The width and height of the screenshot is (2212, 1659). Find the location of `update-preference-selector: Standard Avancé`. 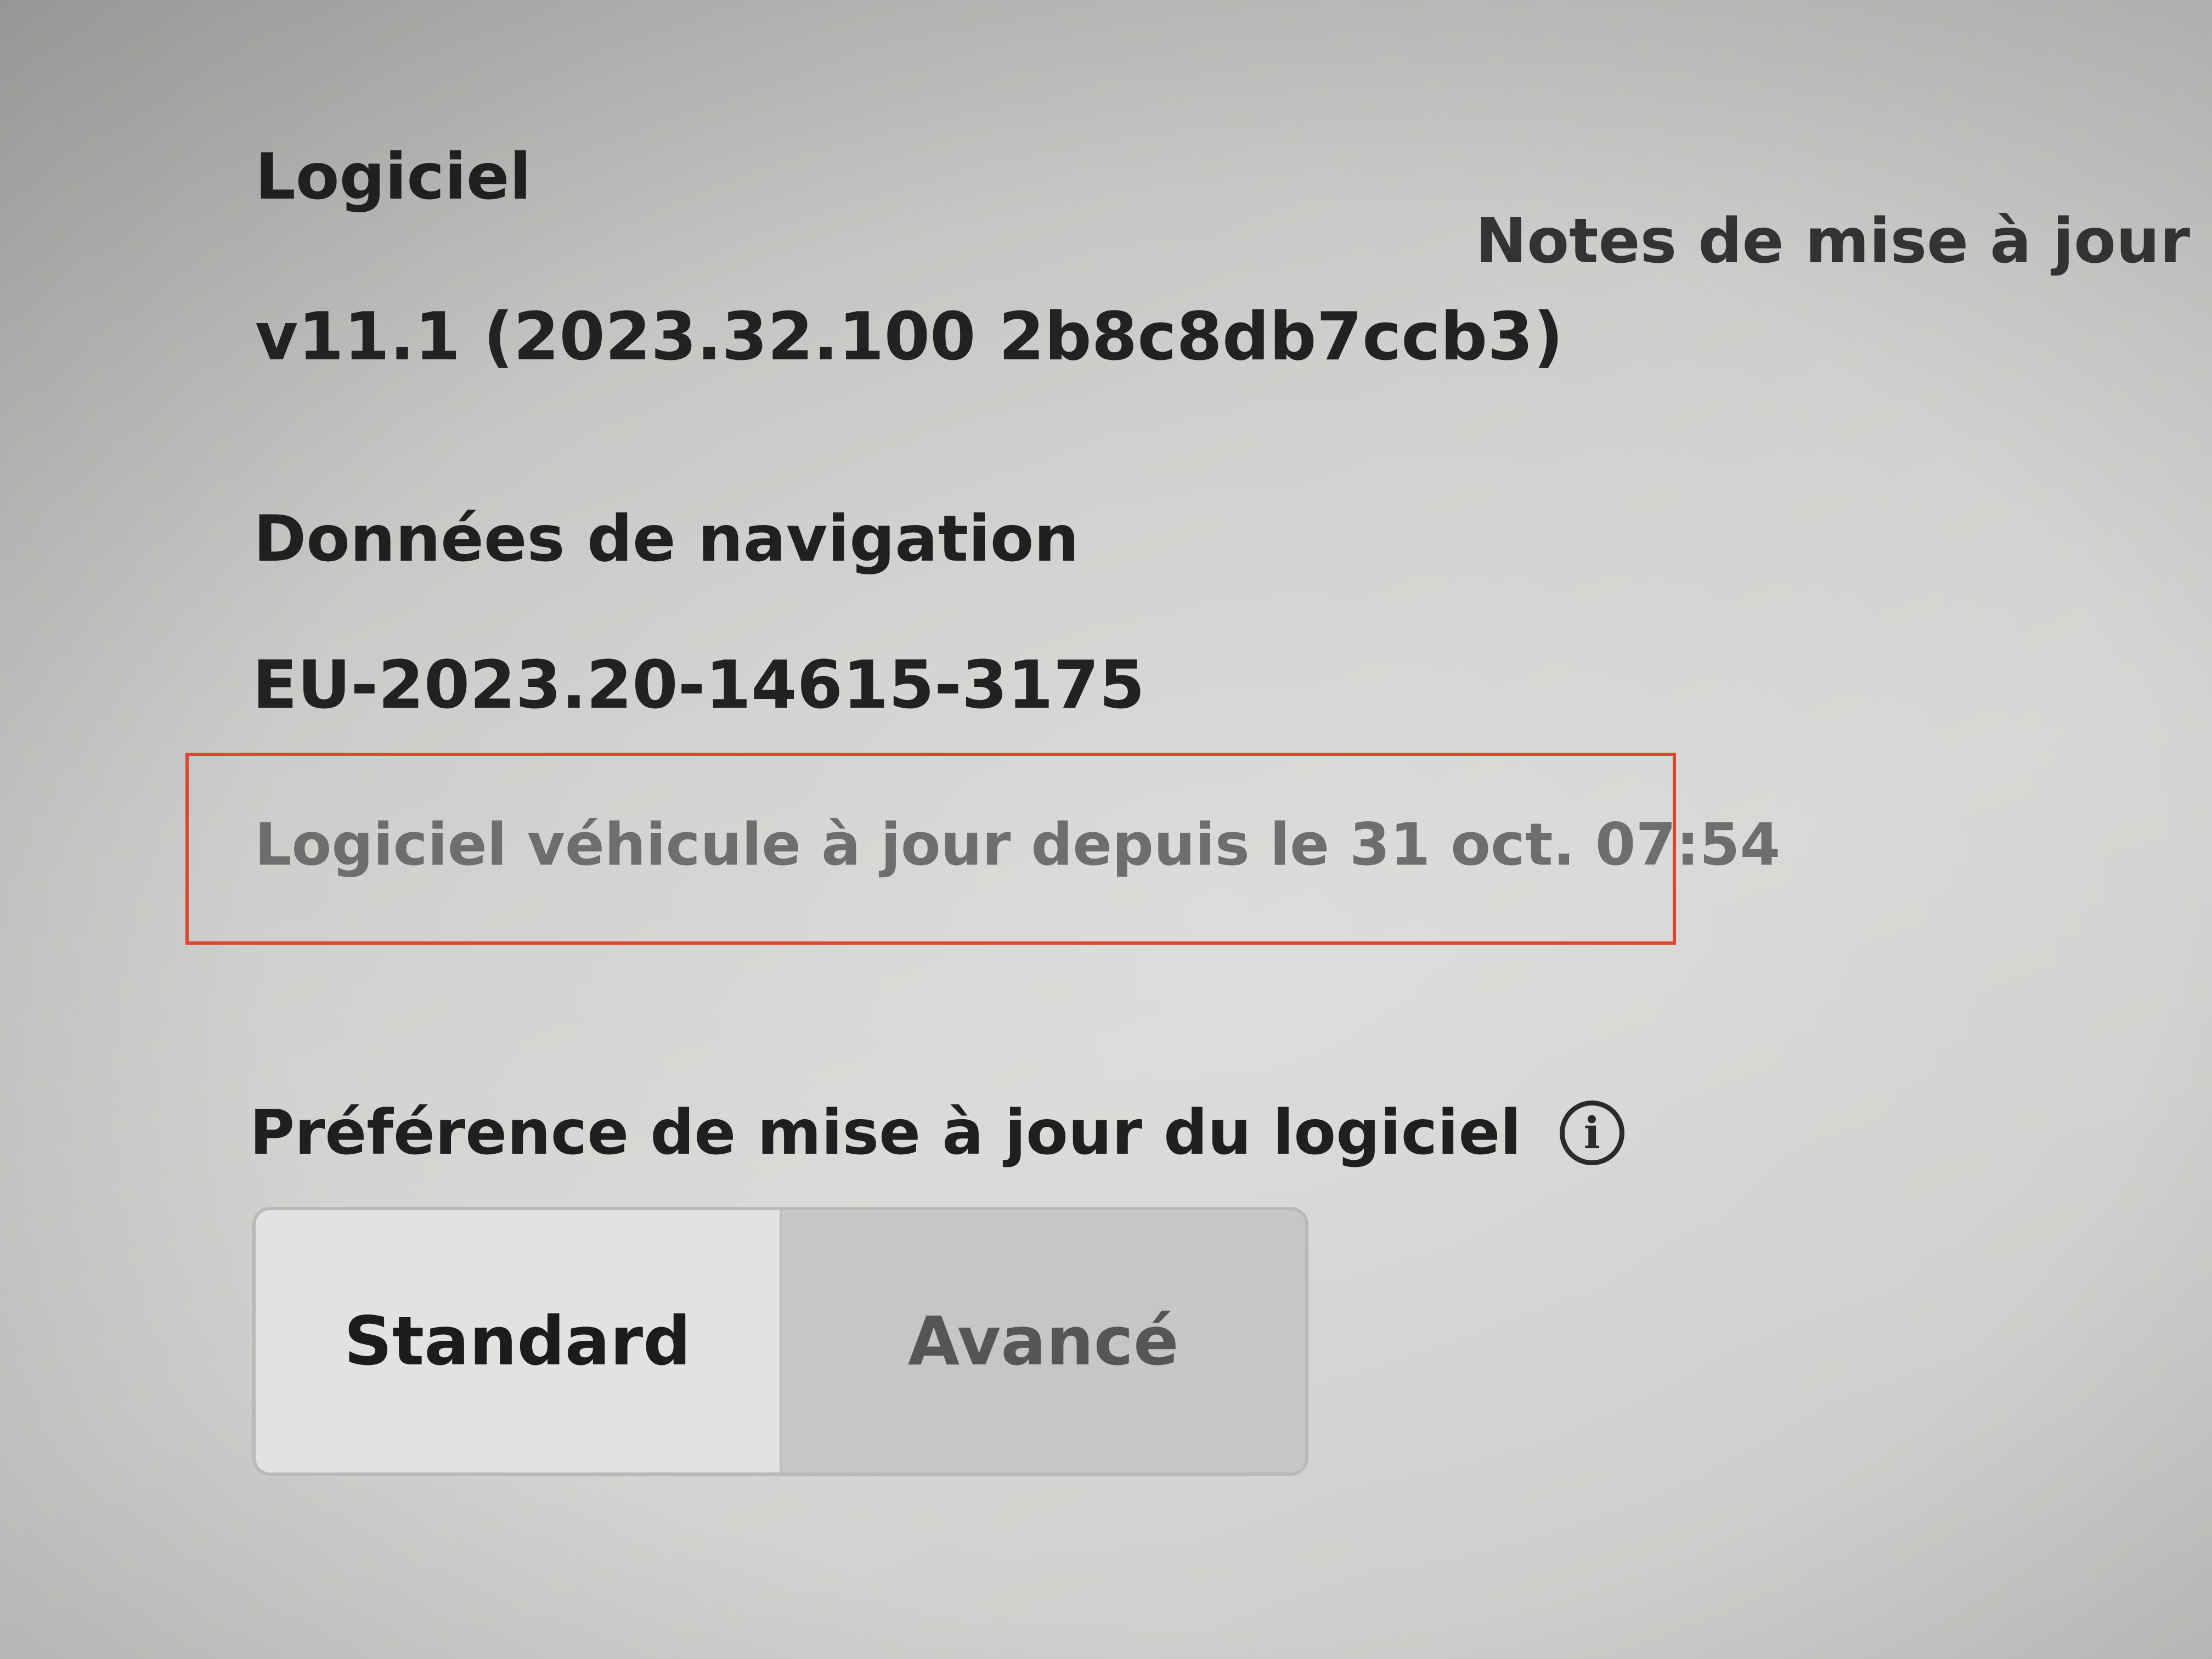

update-preference-selector: Standard Avancé is located at coordinates (780, 1341).